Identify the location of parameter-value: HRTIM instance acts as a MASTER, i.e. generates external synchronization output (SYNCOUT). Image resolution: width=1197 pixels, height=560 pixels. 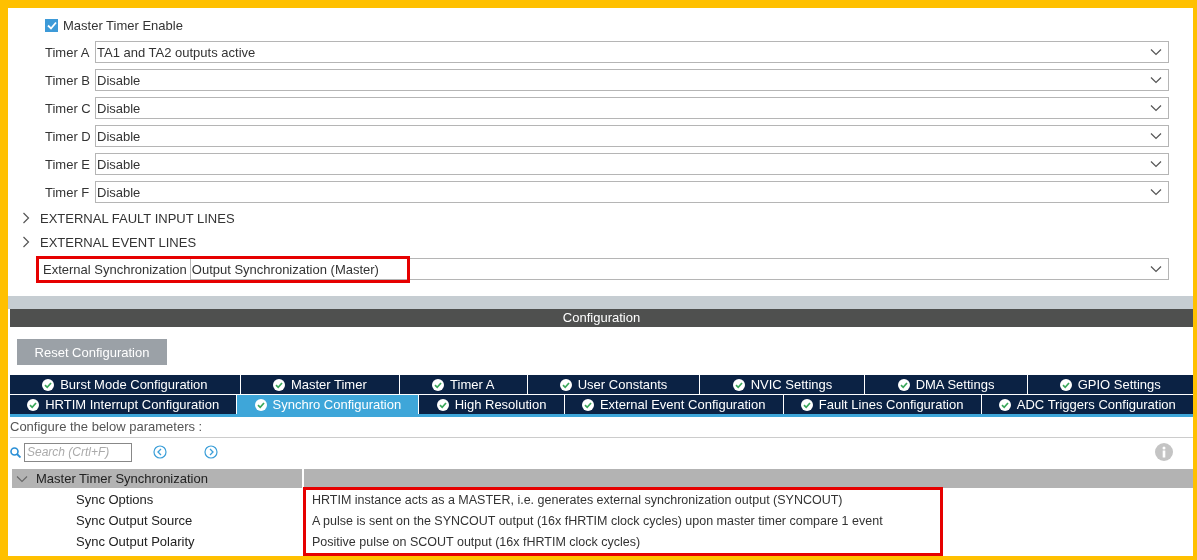
(626, 500).